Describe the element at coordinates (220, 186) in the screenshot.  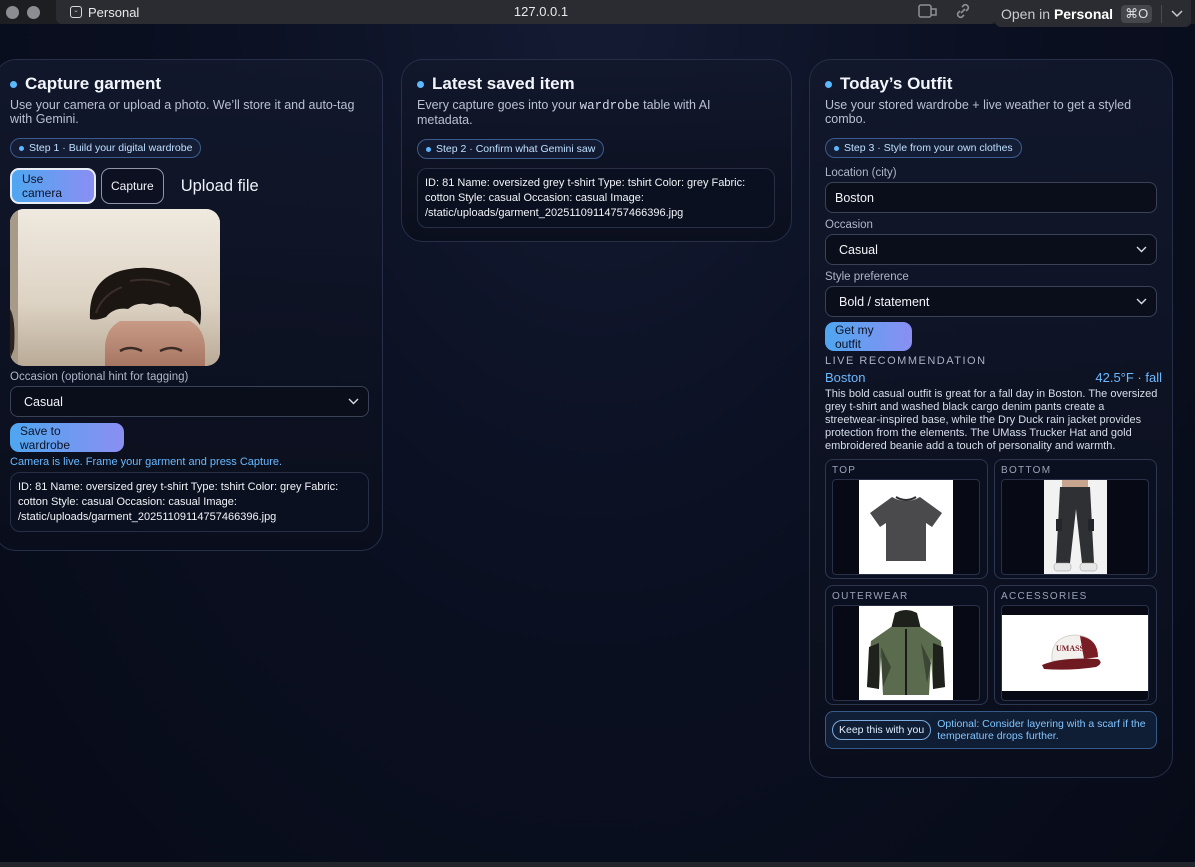
I see `upload-file-button: Upload file` at that location.